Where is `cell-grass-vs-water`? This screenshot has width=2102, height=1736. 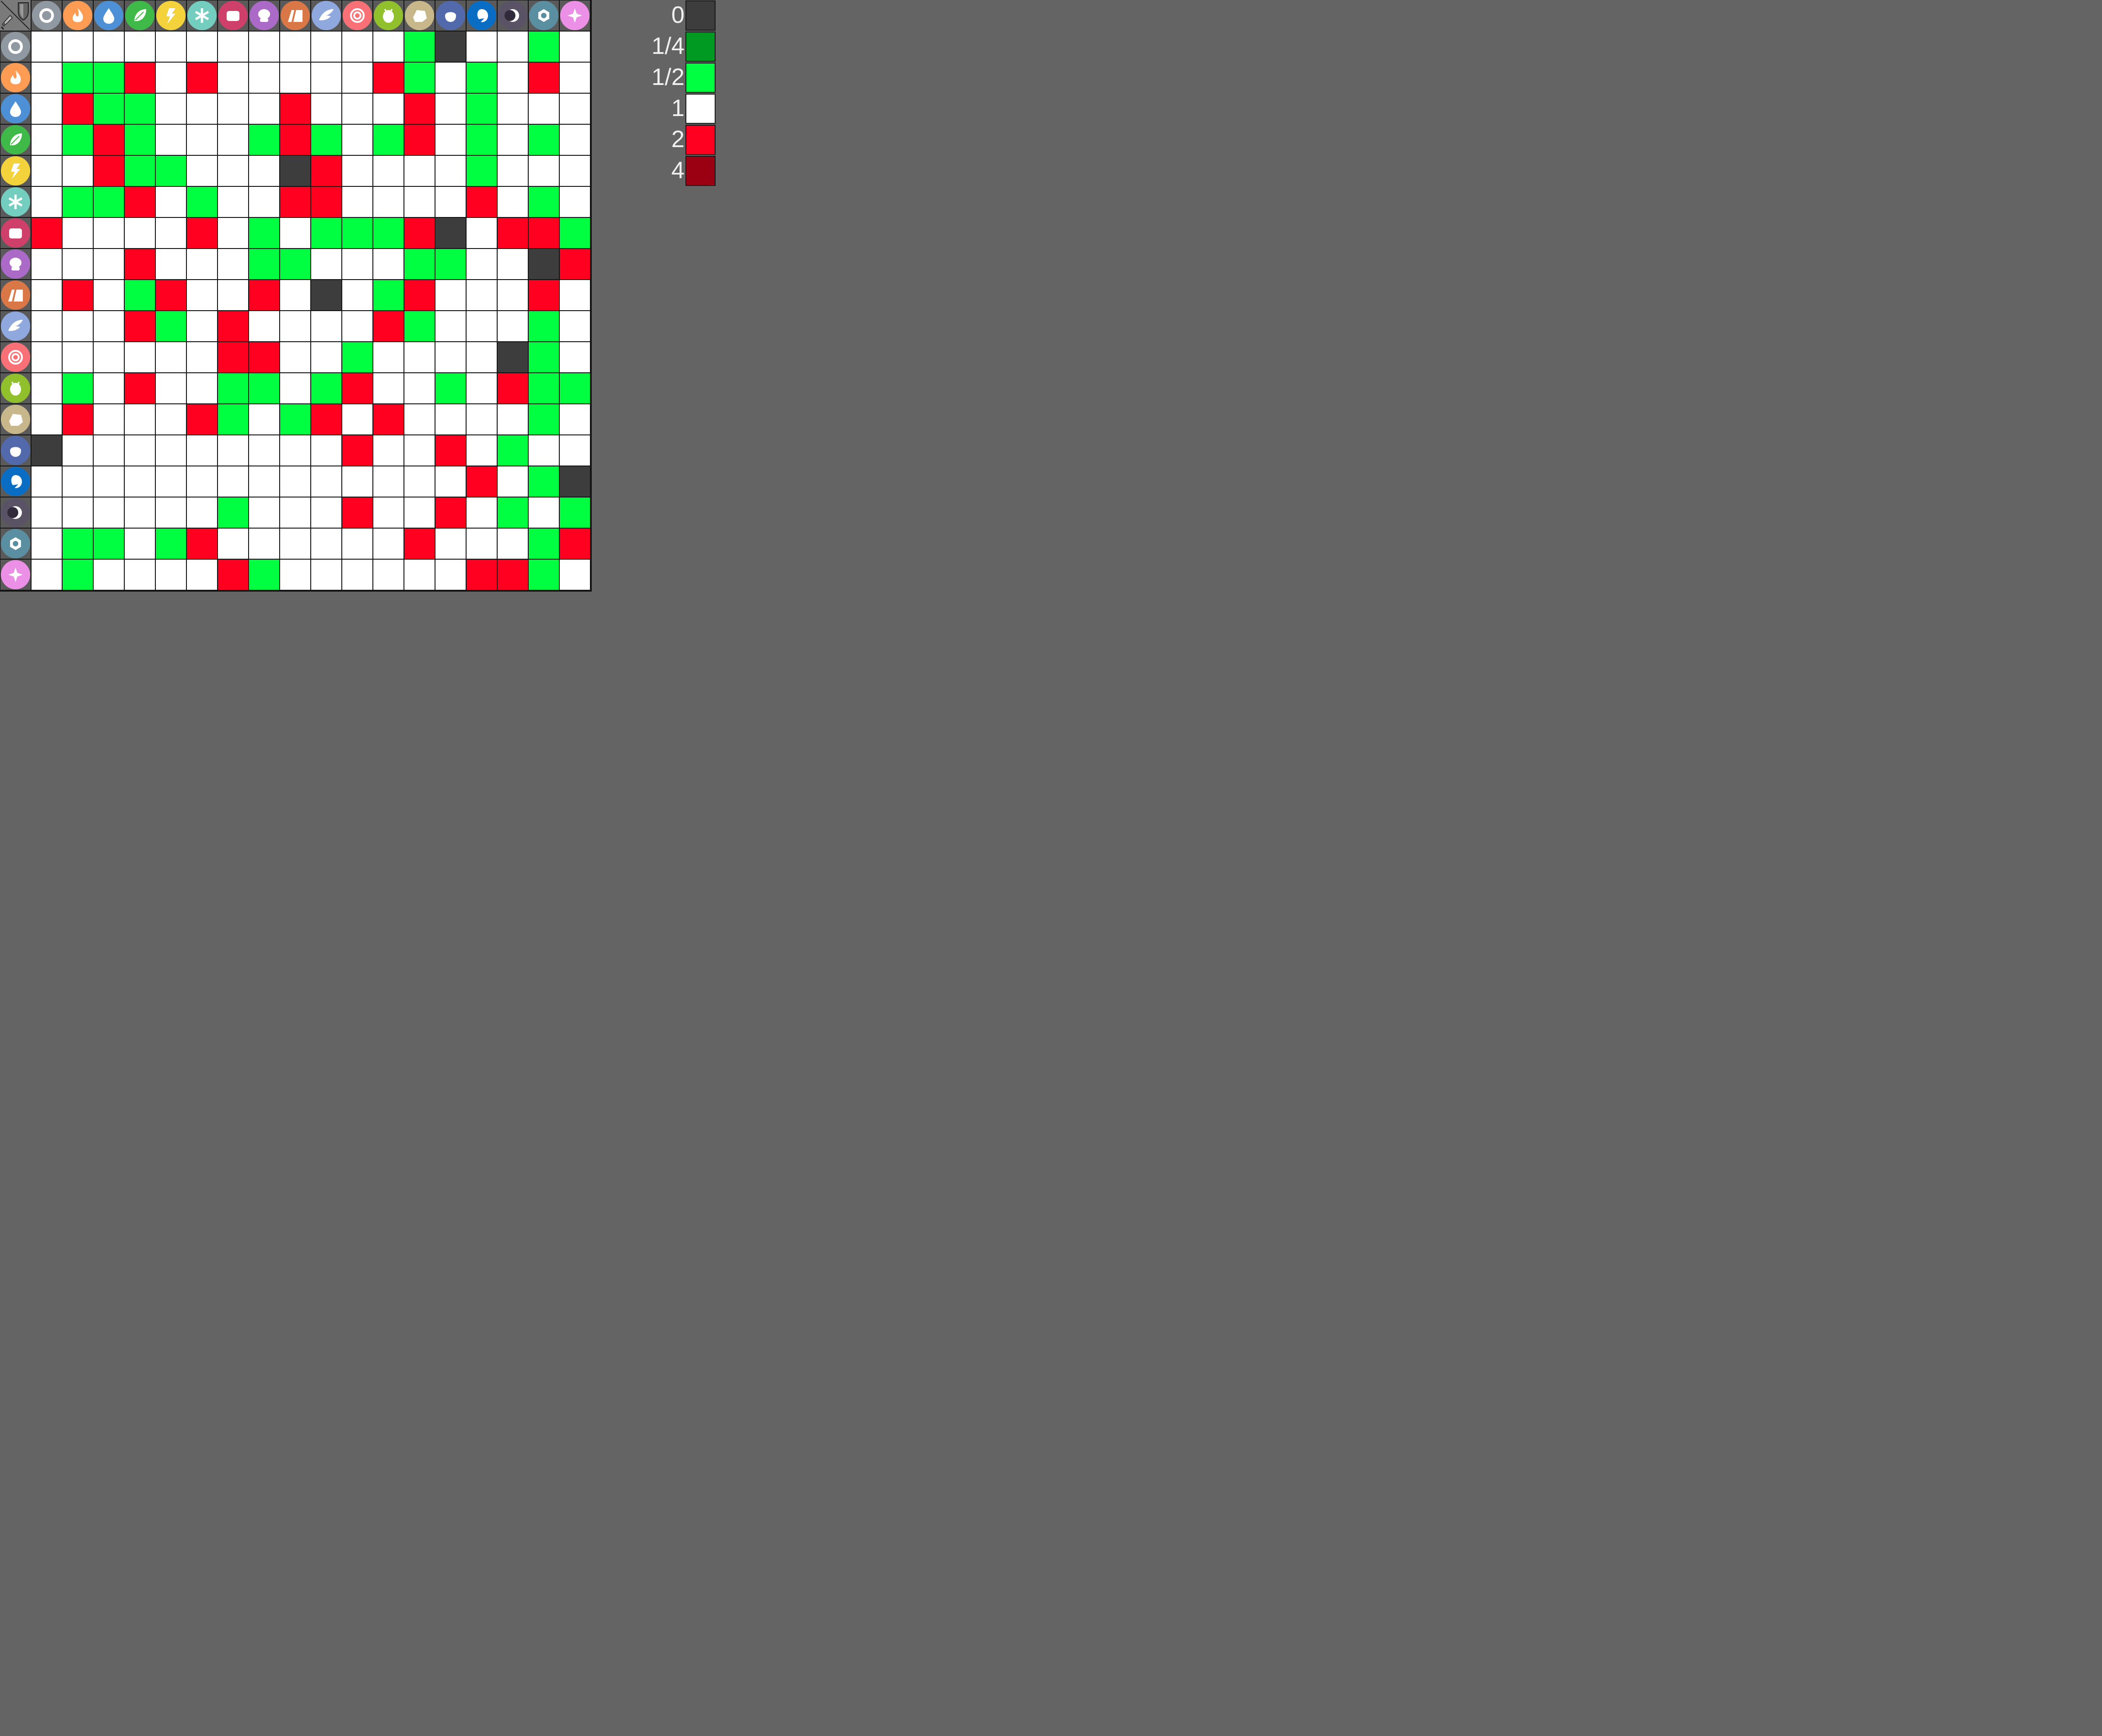
cell-grass-vs-water is located at coordinates (109, 140).